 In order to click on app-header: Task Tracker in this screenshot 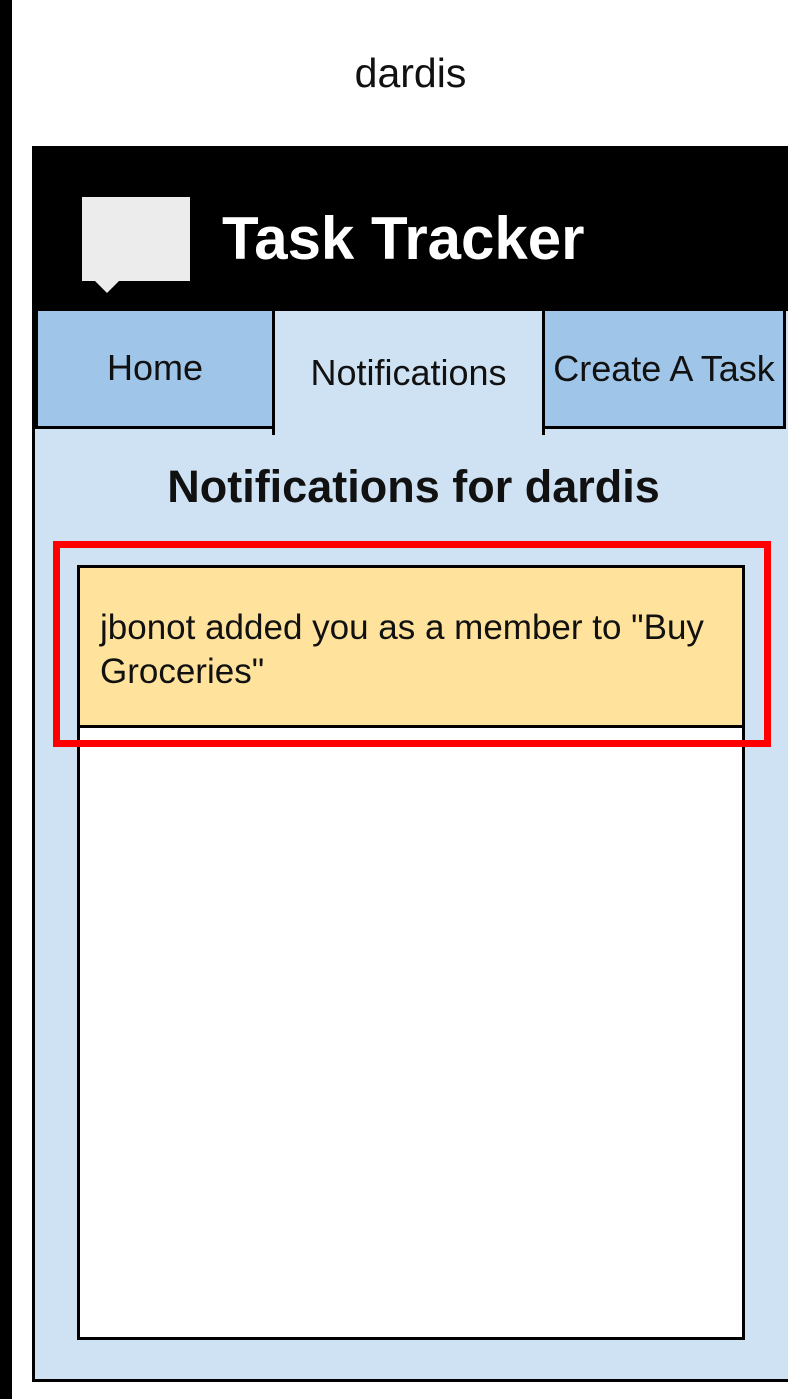, I will do `click(411, 230)`.